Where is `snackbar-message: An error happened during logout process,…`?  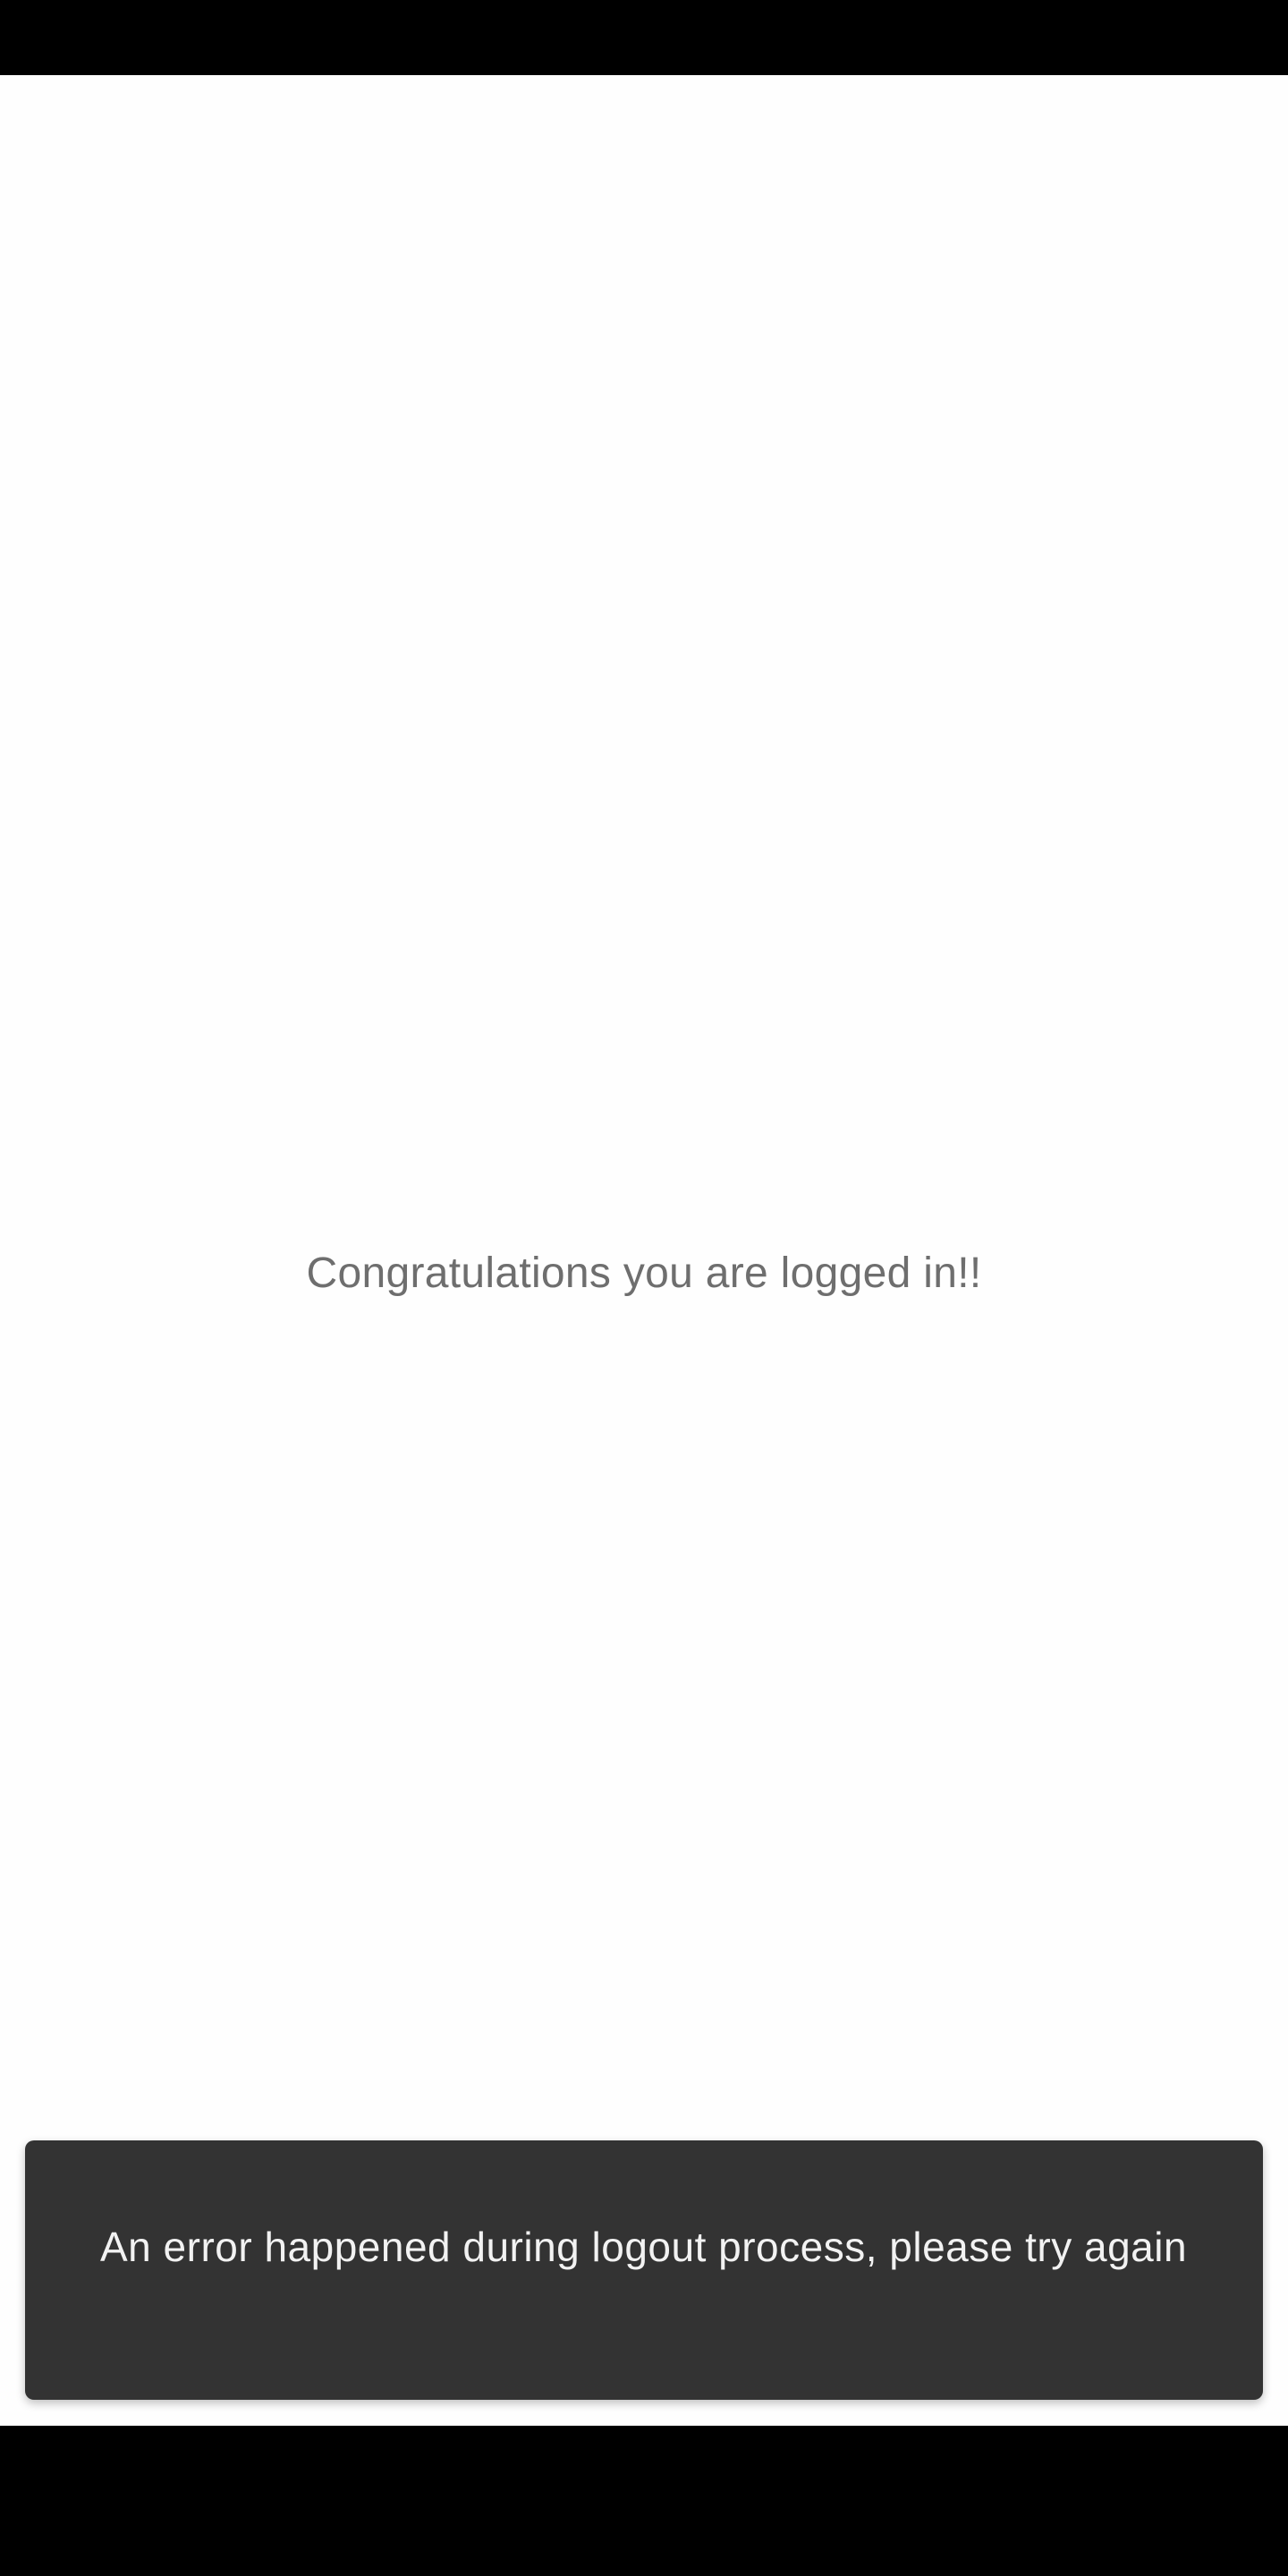
snackbar-message: An error happened during logout process,… is located at coordinates (644, 2247).